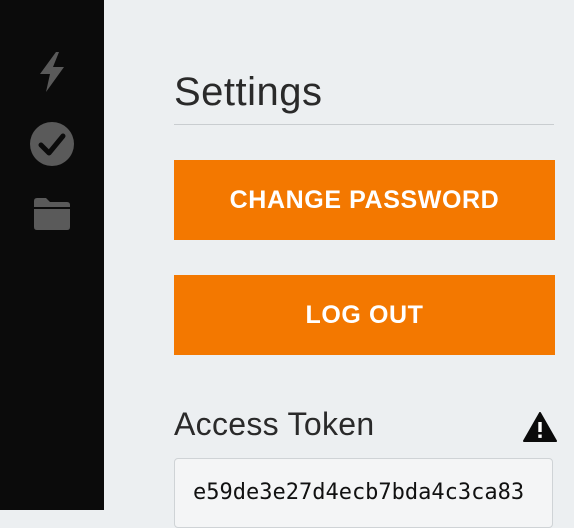 This screenshot has height=528, width=574. I want to click on folder-icon, so click(52, 214).